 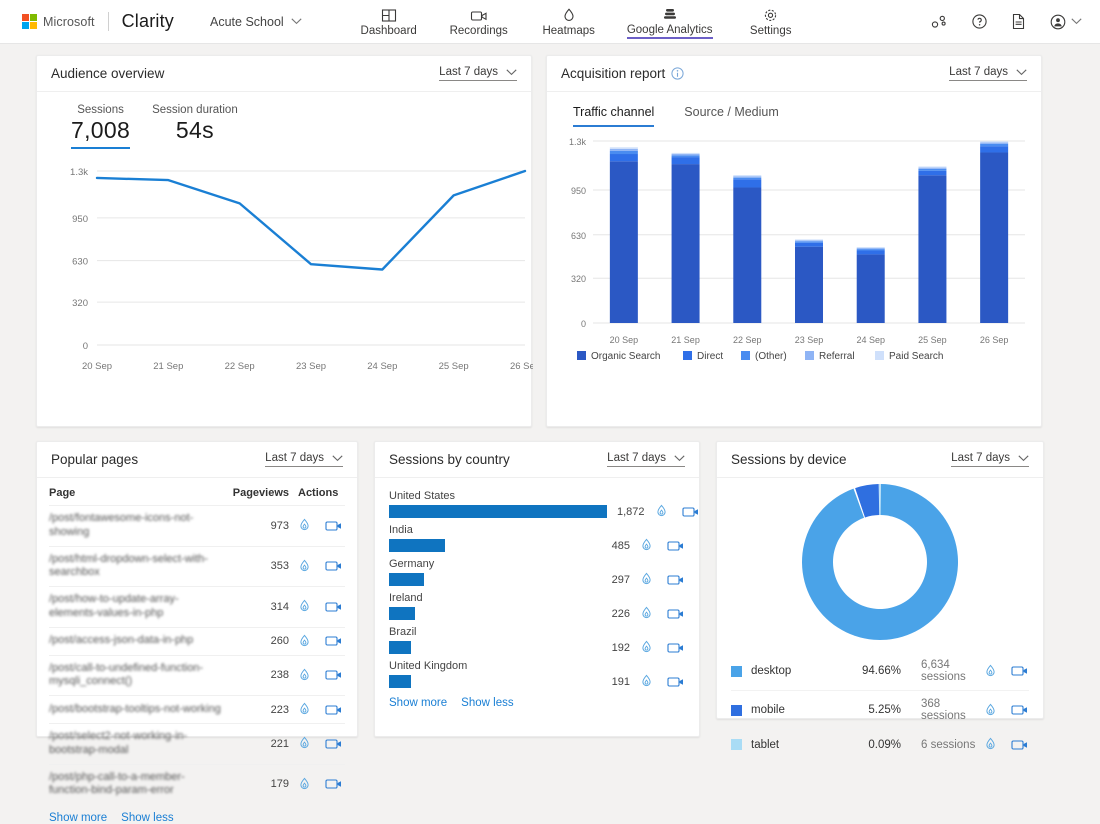 I want to click on nav-tab-google-analytics: Google Analytics, so click(x=670, y=22).